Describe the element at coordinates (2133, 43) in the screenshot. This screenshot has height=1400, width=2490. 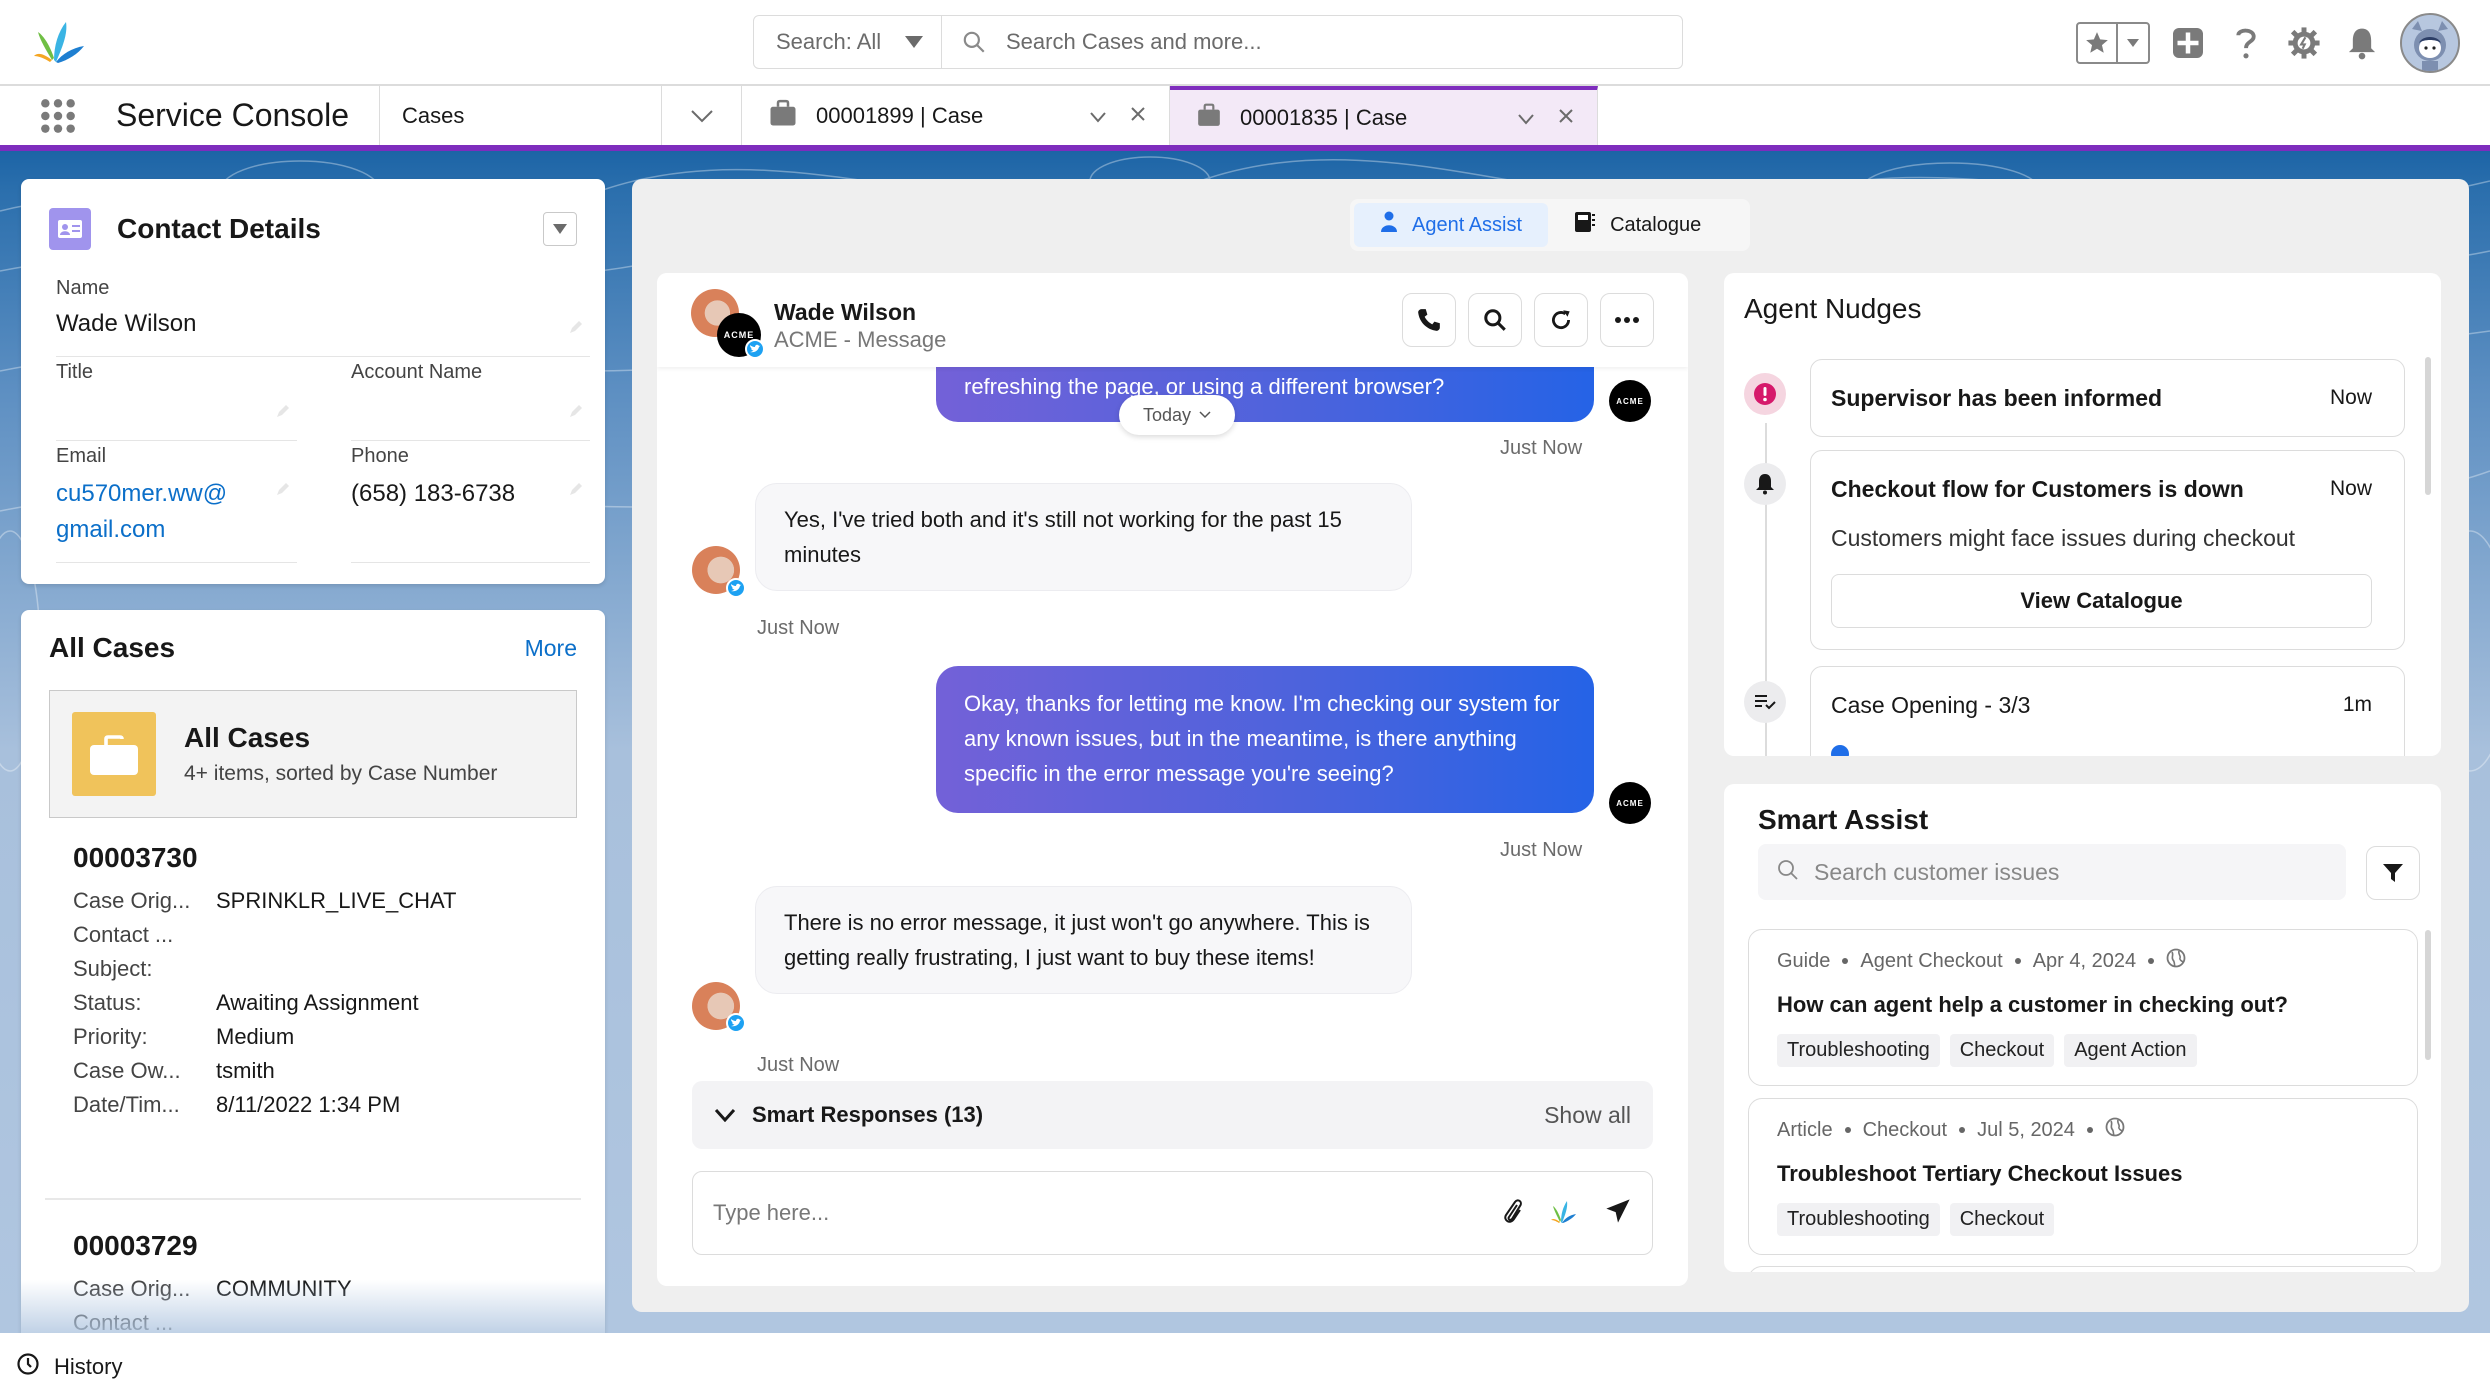
I see `favorites-dropdown-icon` at that location.